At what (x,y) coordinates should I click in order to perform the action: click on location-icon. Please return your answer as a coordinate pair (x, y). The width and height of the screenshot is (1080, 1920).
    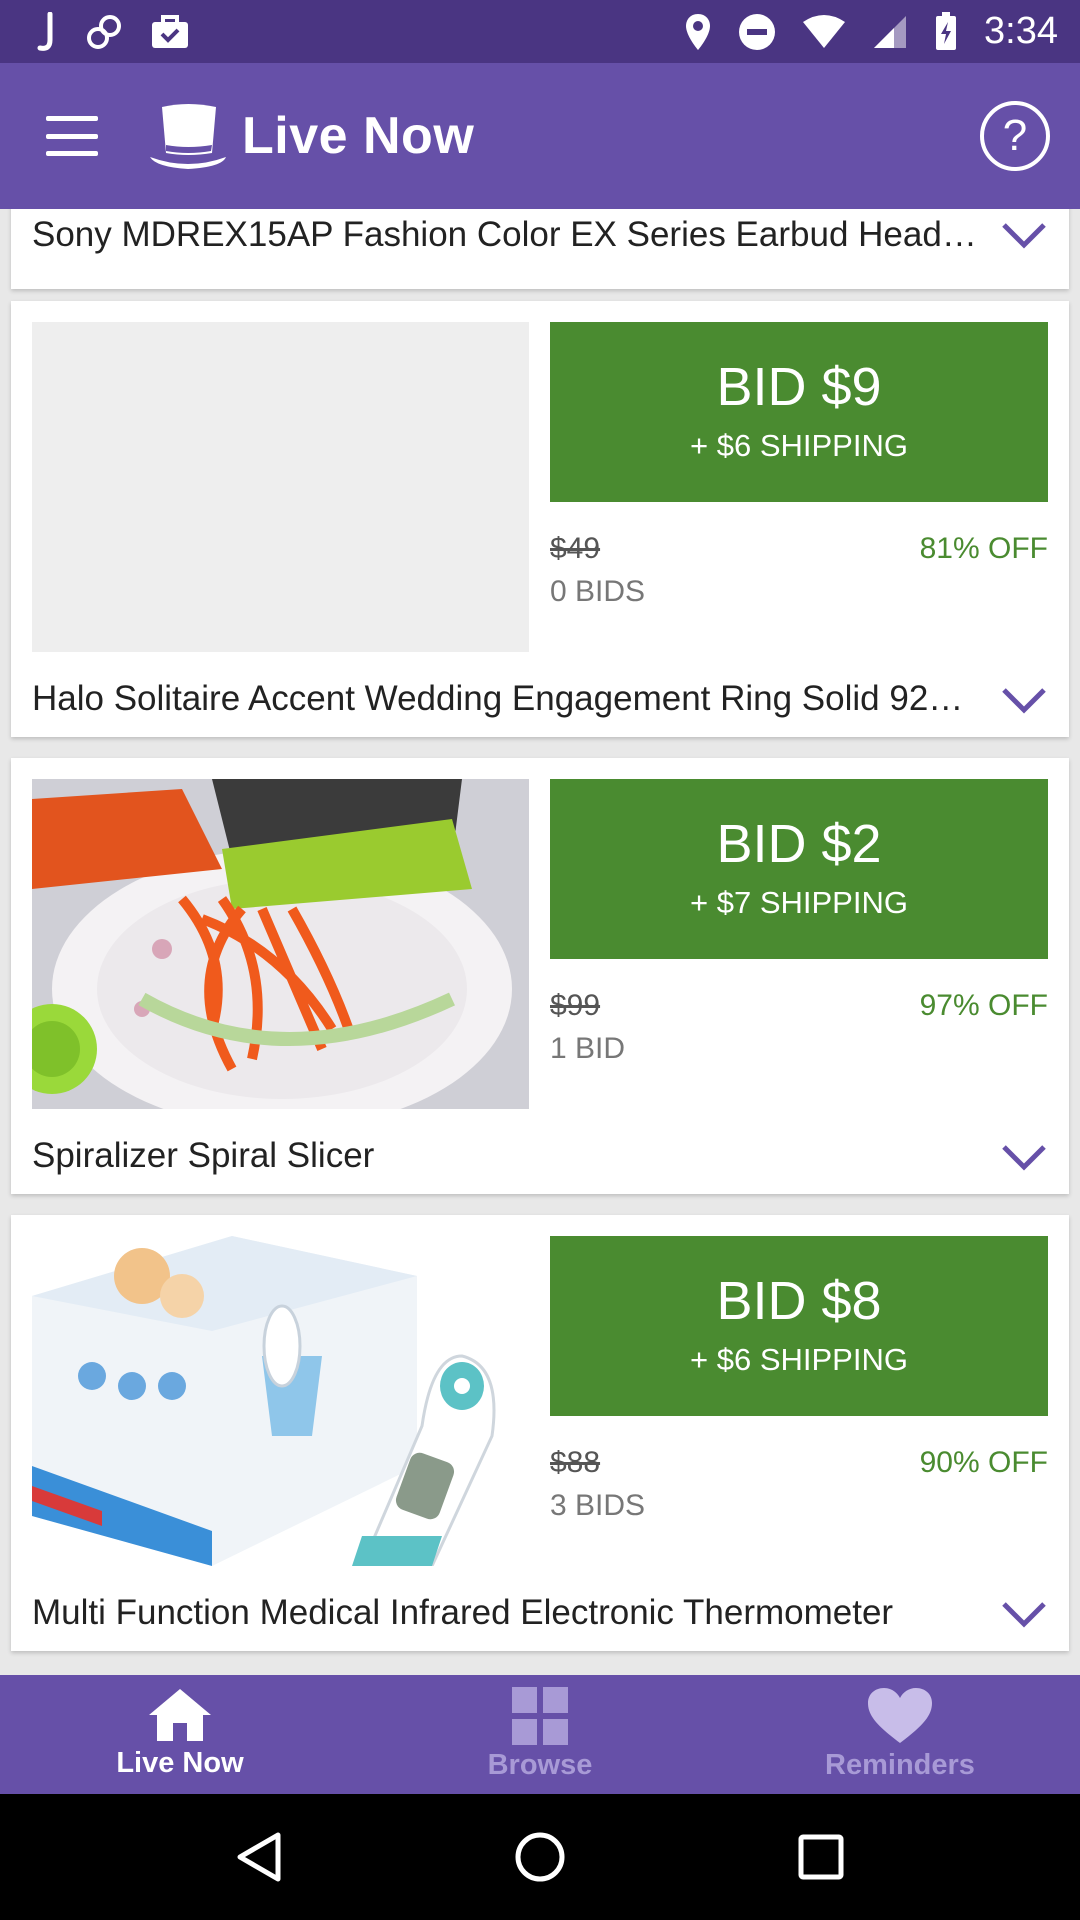
    Looking at the image, I should click on (698, 31).